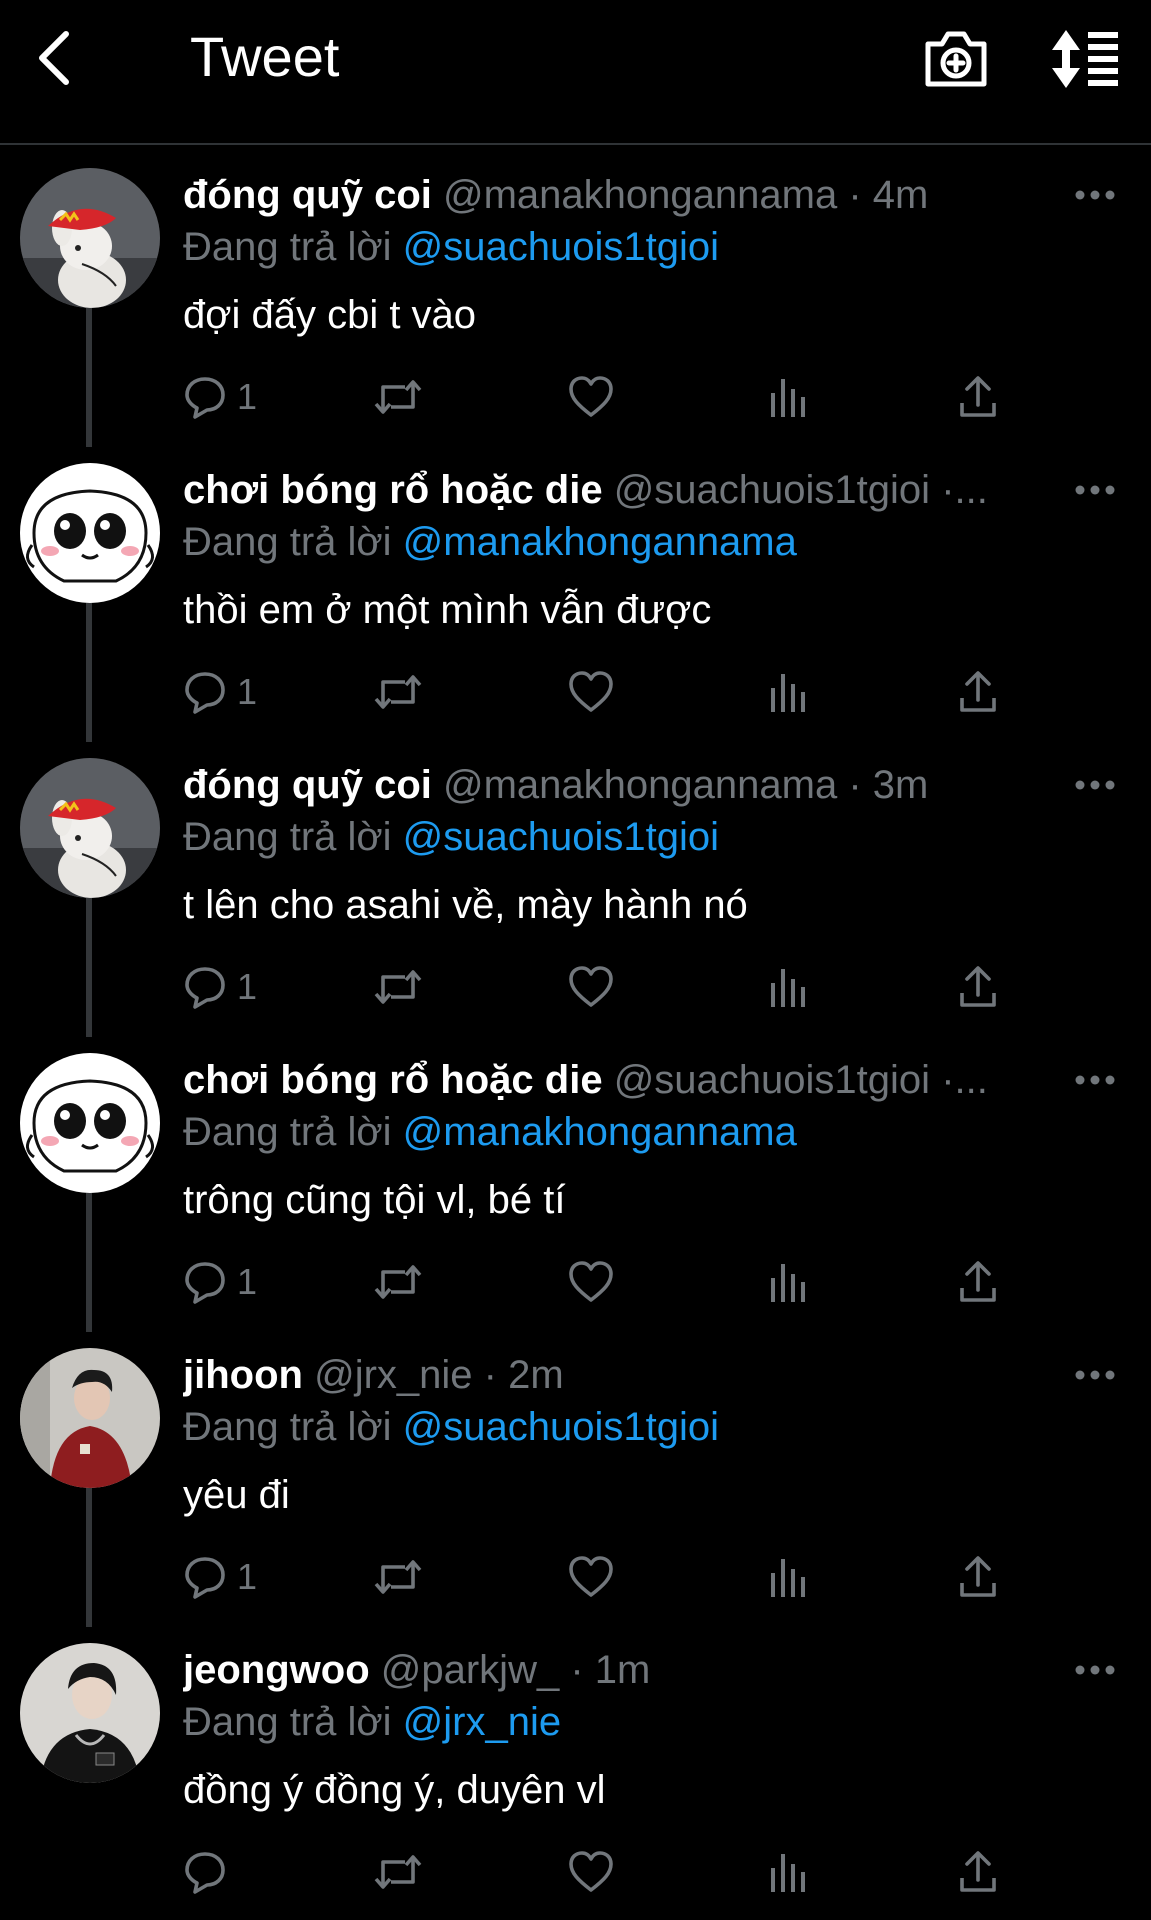 This screenshot has height=1920, width=1151. I want to click on sort-replies-button, so click(1084, 59).